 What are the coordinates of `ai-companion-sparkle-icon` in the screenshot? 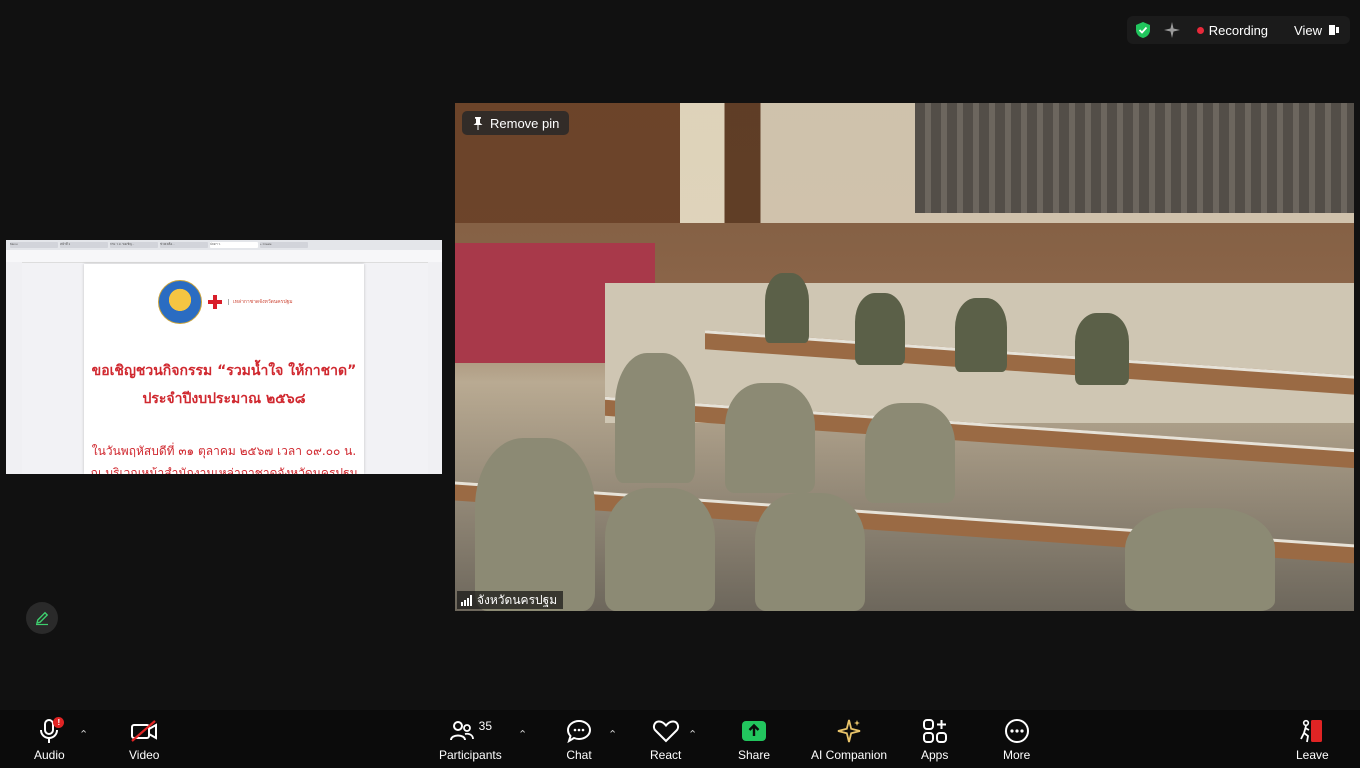 It's located at (849, 731).